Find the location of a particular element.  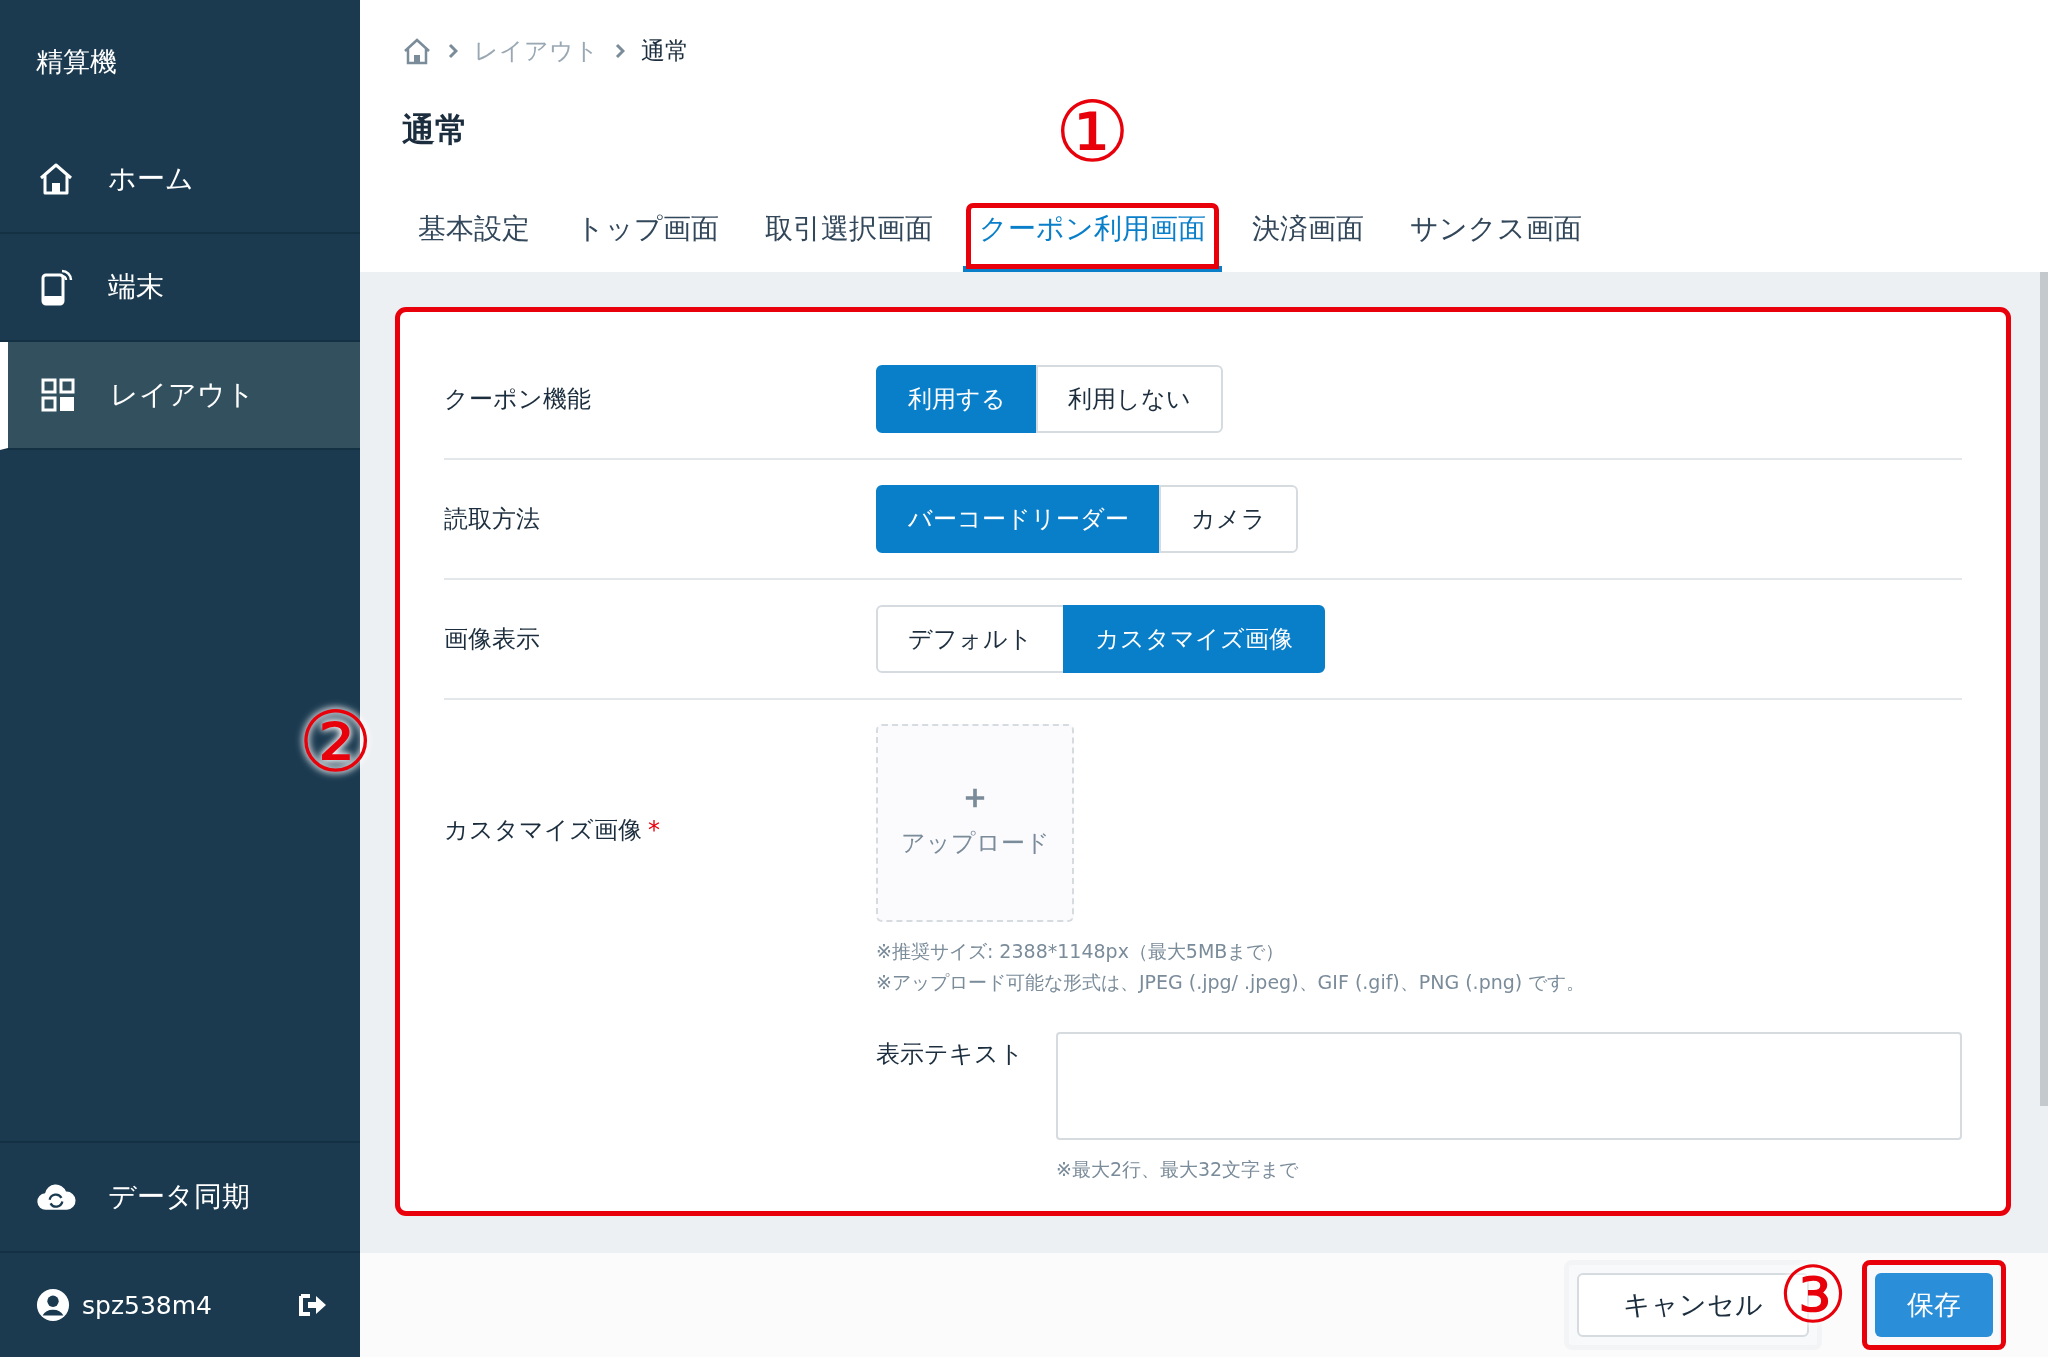

segment-option: カスタマイズ画像 is located at coordinates (1194, 639).